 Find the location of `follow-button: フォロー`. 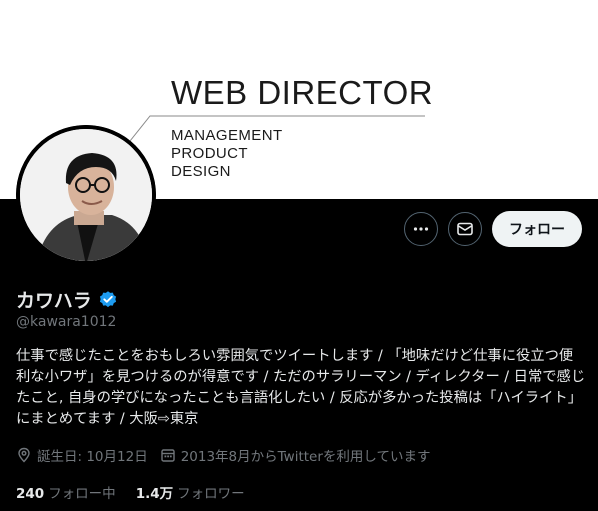

follow-button: フォロー is located at coordinates (537, 229).